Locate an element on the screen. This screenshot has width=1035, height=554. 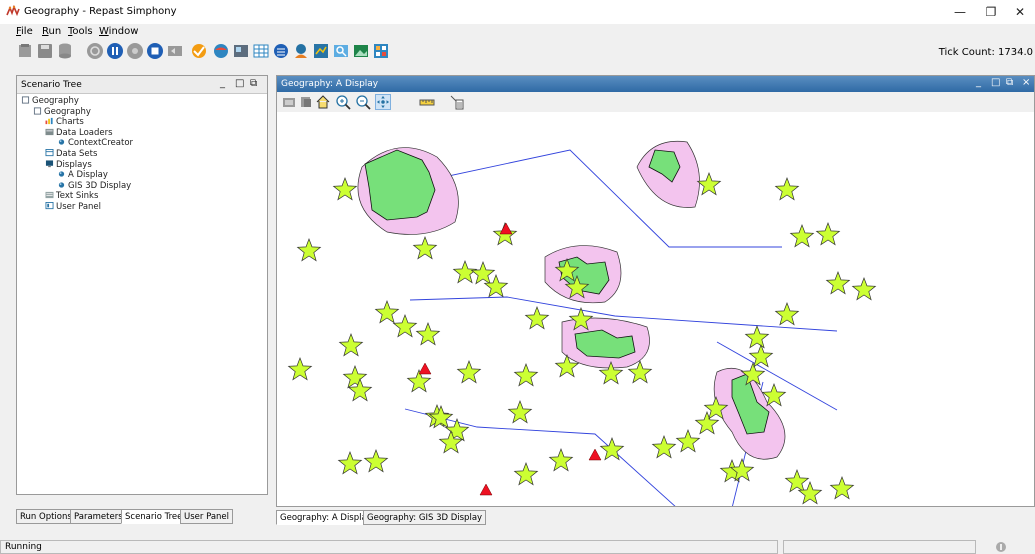
tree-item-label: ContextCreator is located at coordinates (101, 143).